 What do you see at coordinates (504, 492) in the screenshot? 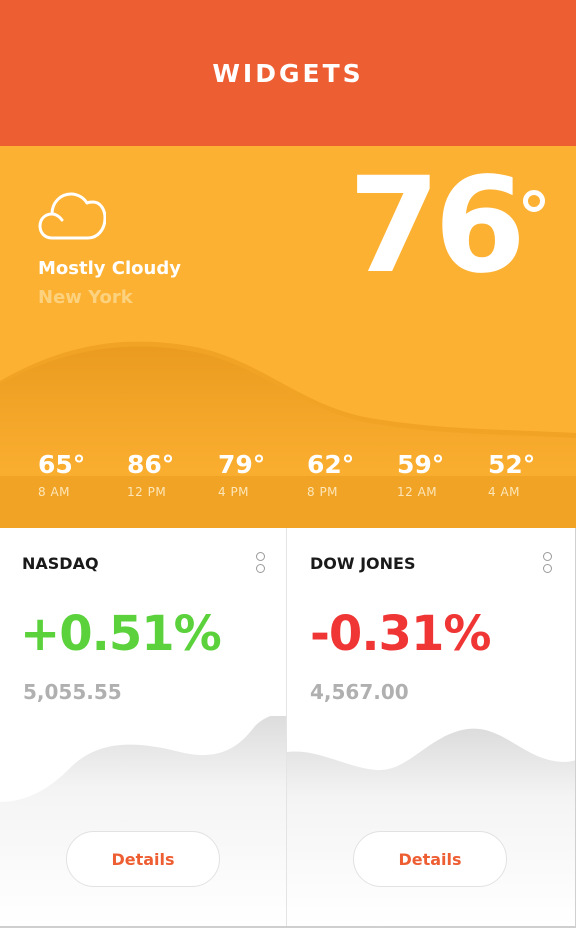
I see `forecast-time: 4 AM` at bounding box center [504, 492].